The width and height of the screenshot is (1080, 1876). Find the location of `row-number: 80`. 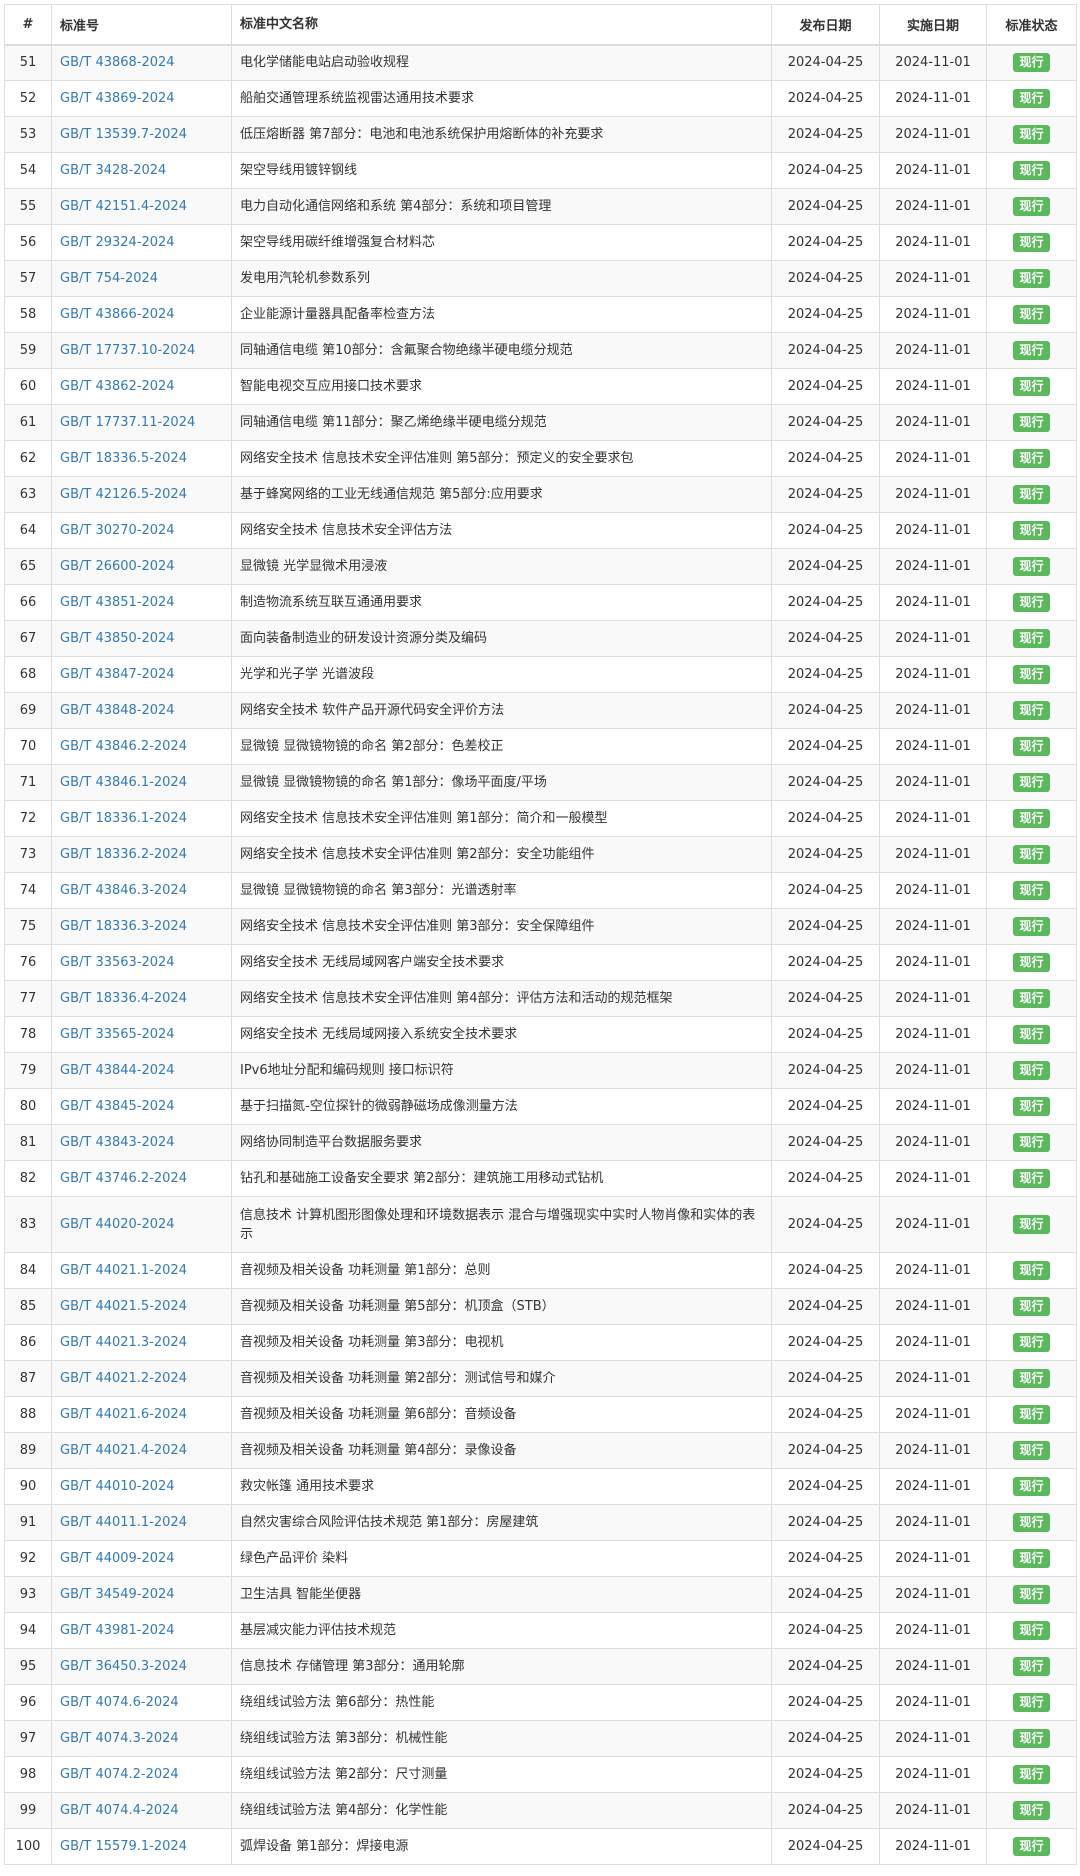

row-number: 80 is located at coordinates (28, 1106).